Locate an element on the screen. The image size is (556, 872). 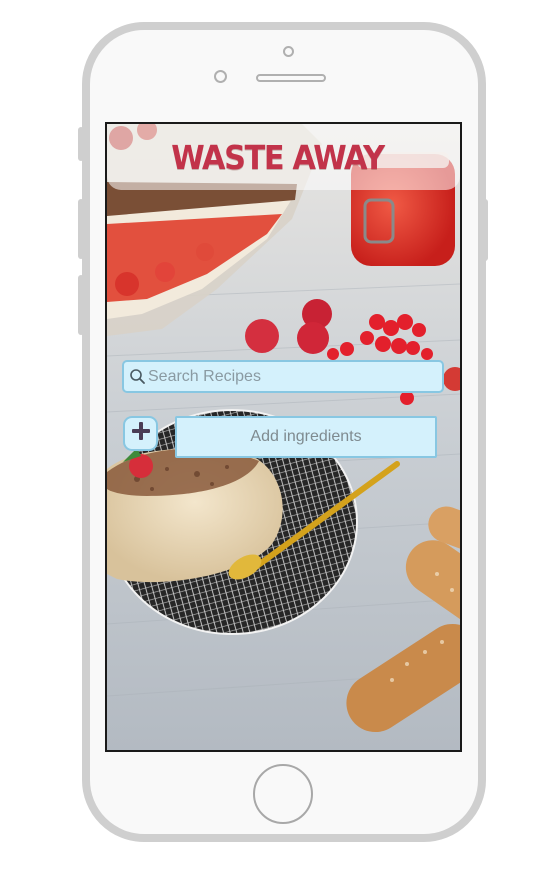
add-ingredient-button is located at coordinates (140, 433).